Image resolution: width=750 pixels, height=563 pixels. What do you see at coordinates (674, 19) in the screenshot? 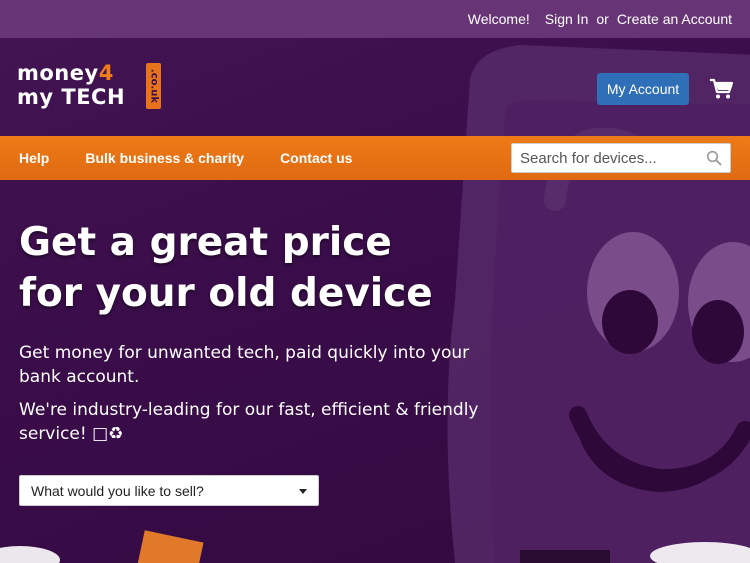
I see `create-account-link: Create an Account` at bounding box center [674, 19].